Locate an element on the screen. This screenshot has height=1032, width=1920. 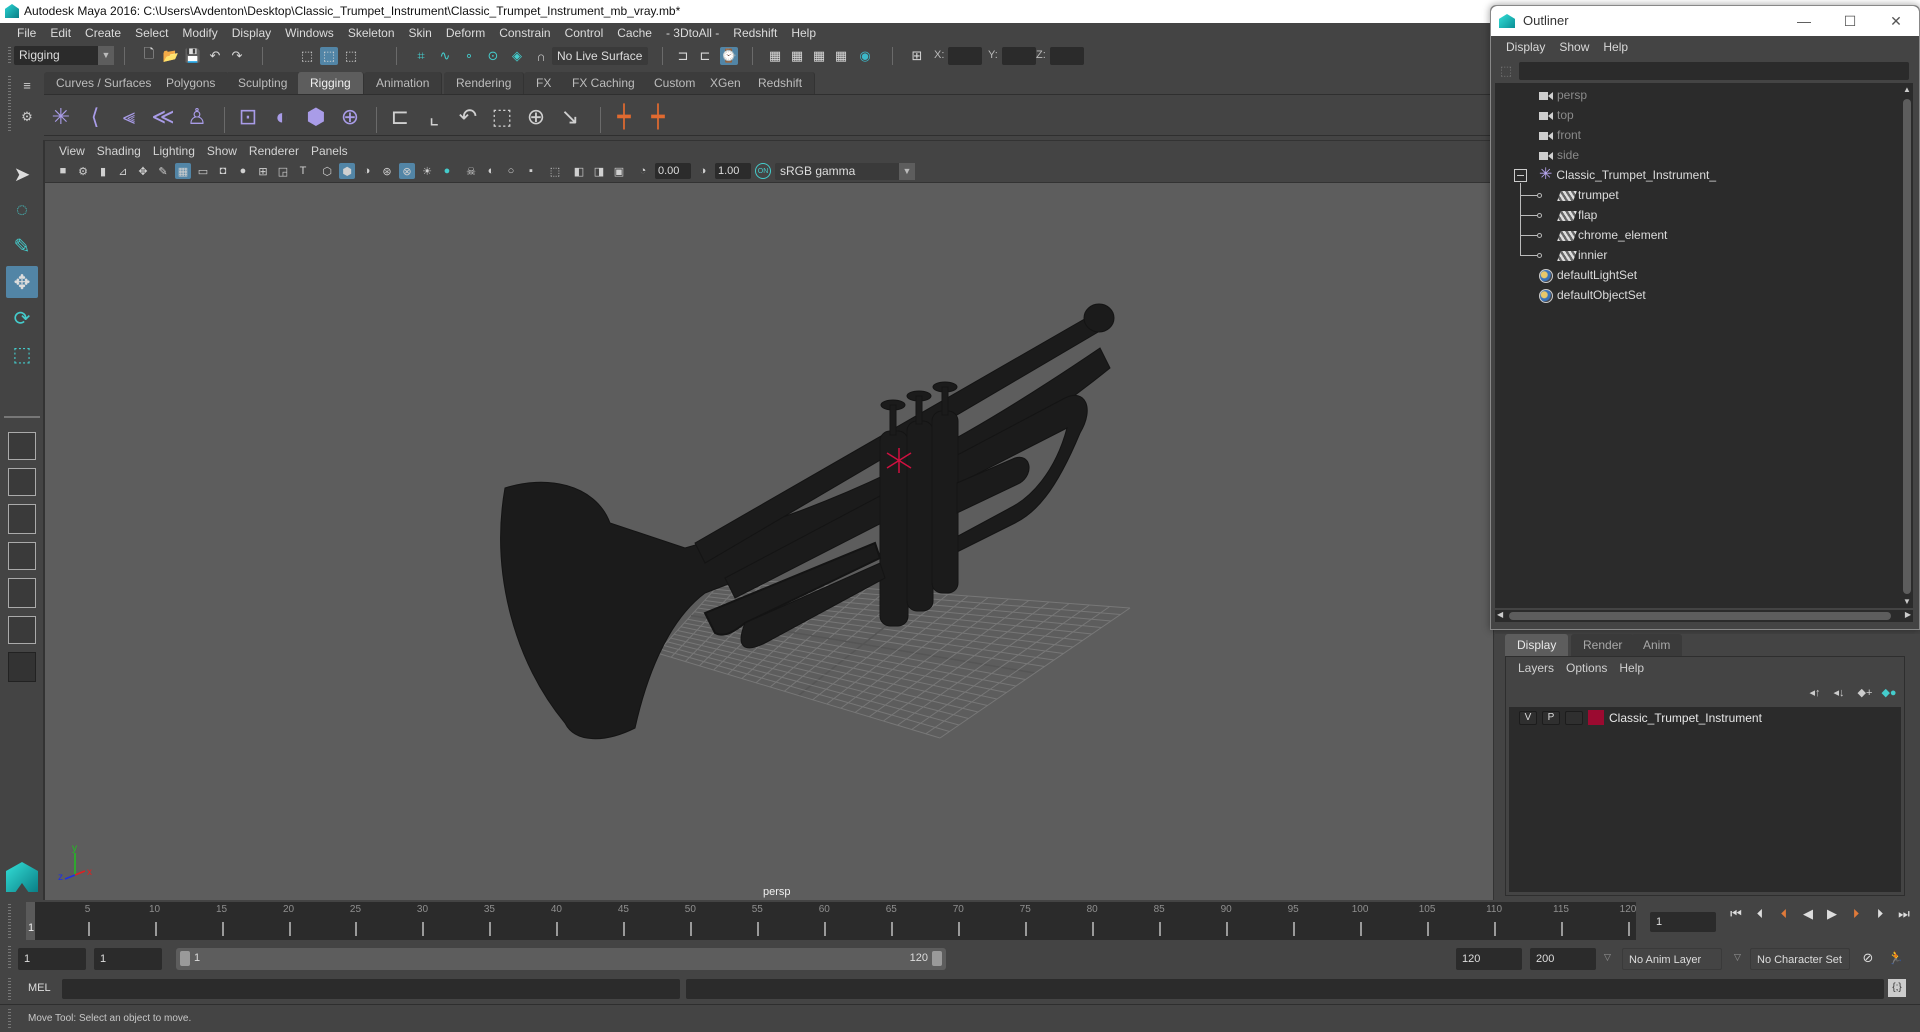
outliner-vertical-scrollbar: ▲ ▼ is located at coordinates (1907, 345).